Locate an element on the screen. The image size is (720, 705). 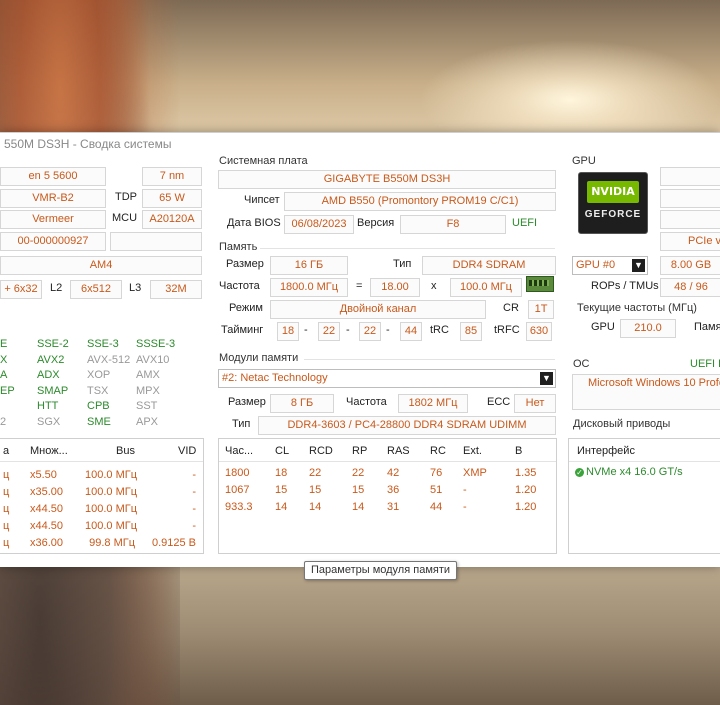
drive-item: ✓ NVMe x4 16.0 GT/s is located at coordinates (629, 472).